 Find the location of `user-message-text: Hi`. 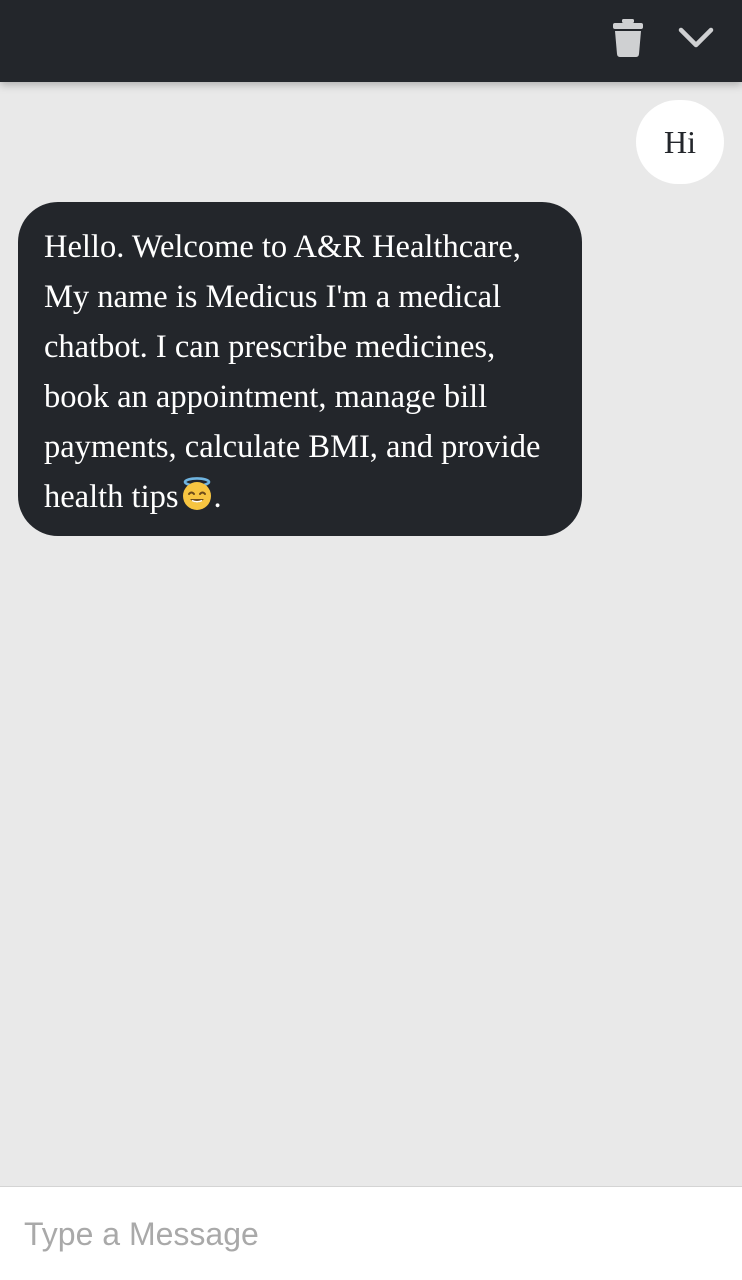

user-message-text: Hi is located at coordinates (680, 141).